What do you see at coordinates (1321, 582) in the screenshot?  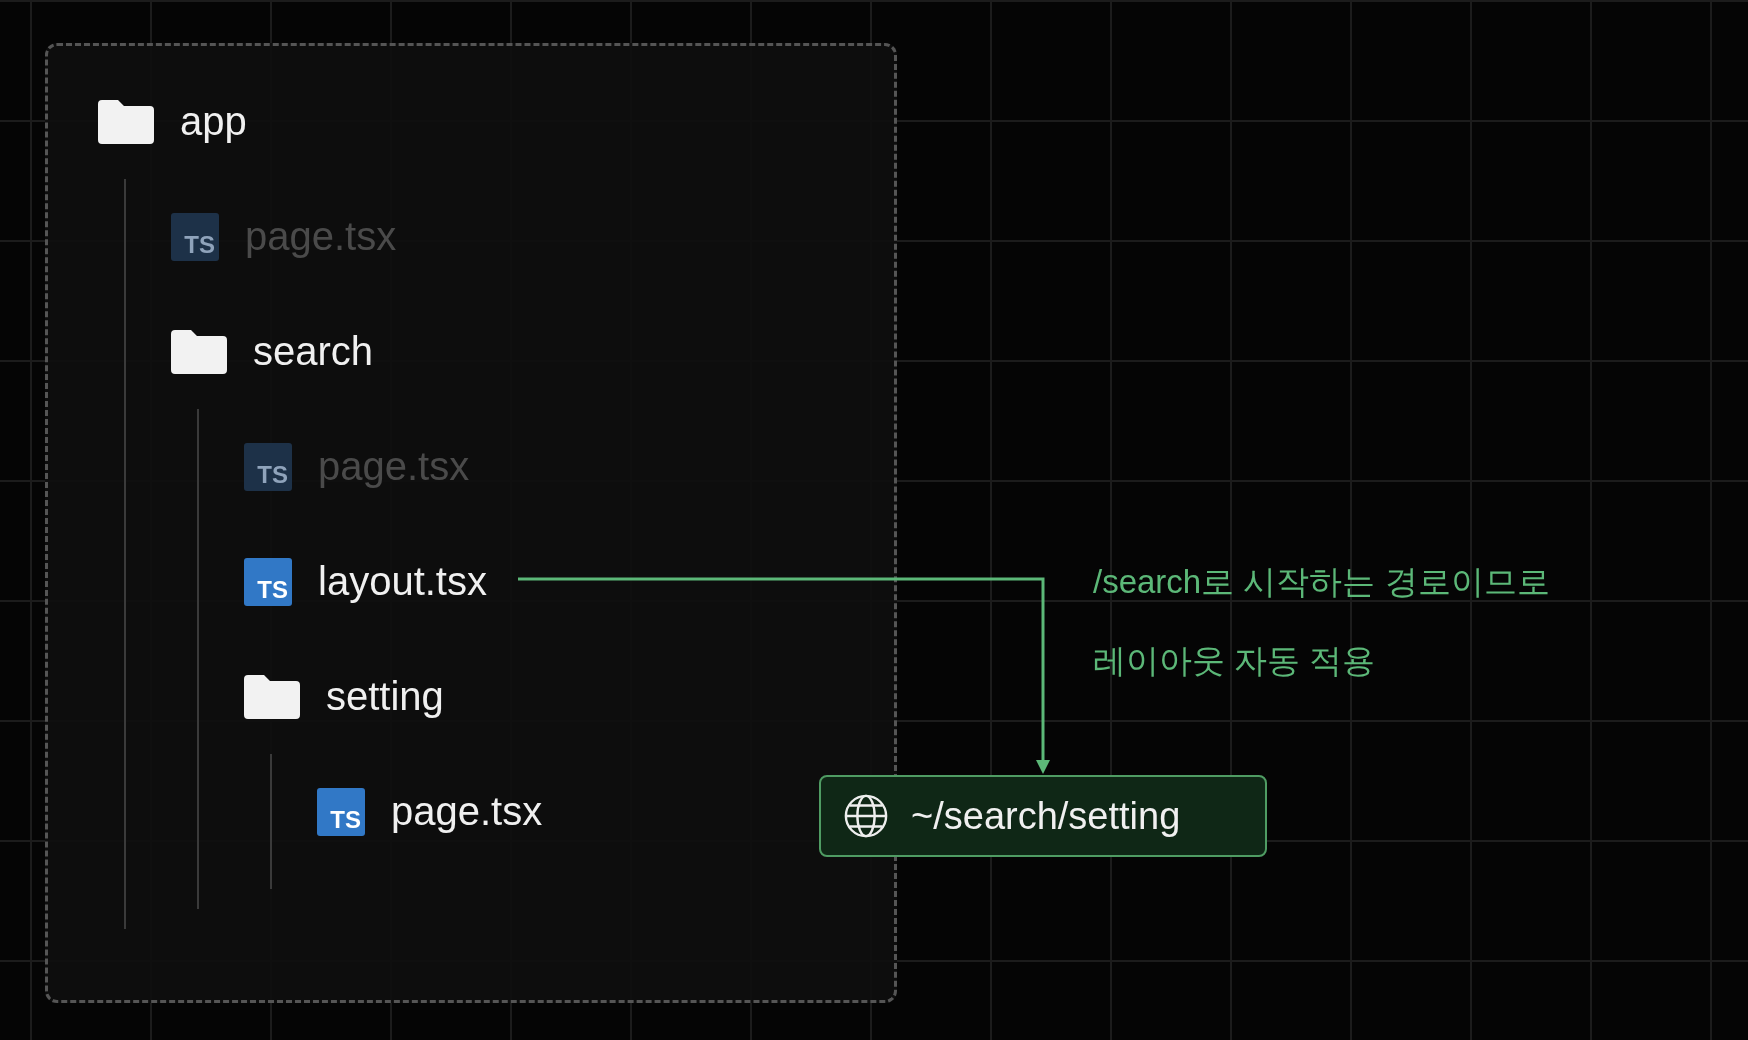 I see `annotation-text: /search로 시작하는 경로이므로` at bounding box center [1321, 582].